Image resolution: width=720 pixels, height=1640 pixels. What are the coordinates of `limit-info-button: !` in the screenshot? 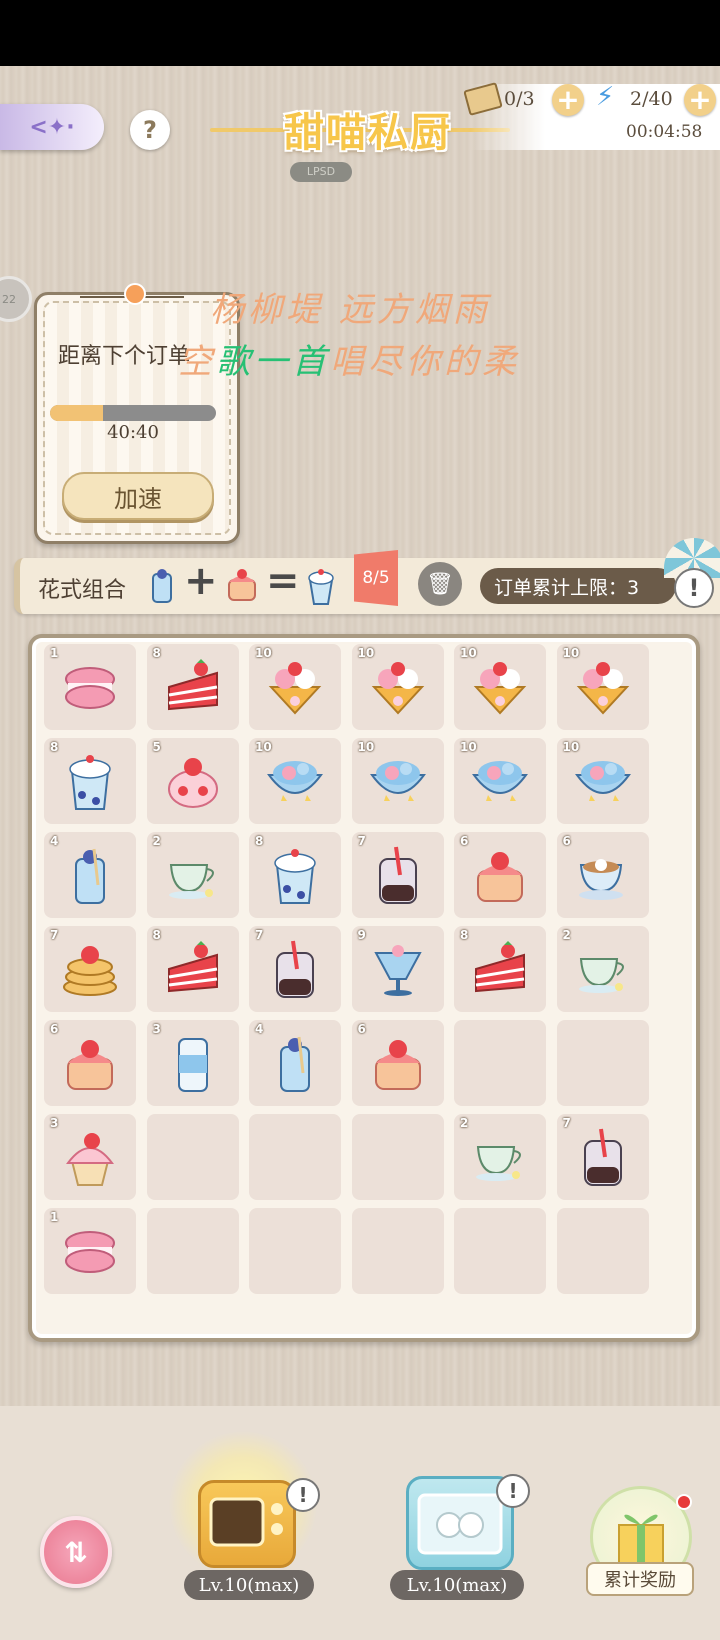 It's located at (694, 588).